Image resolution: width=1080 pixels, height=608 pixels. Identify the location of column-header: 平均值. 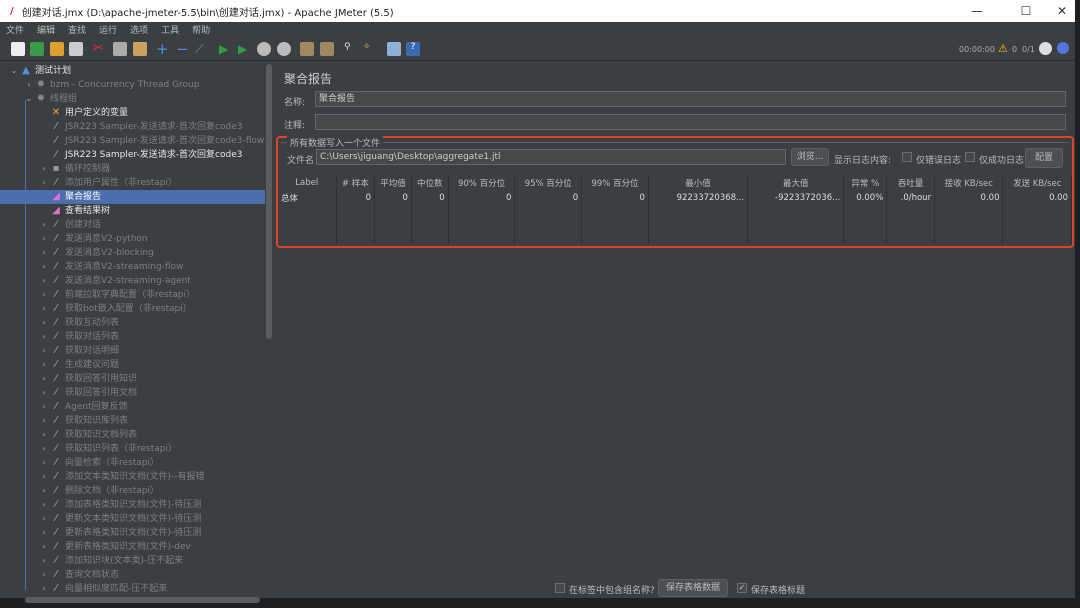
(393, 182).